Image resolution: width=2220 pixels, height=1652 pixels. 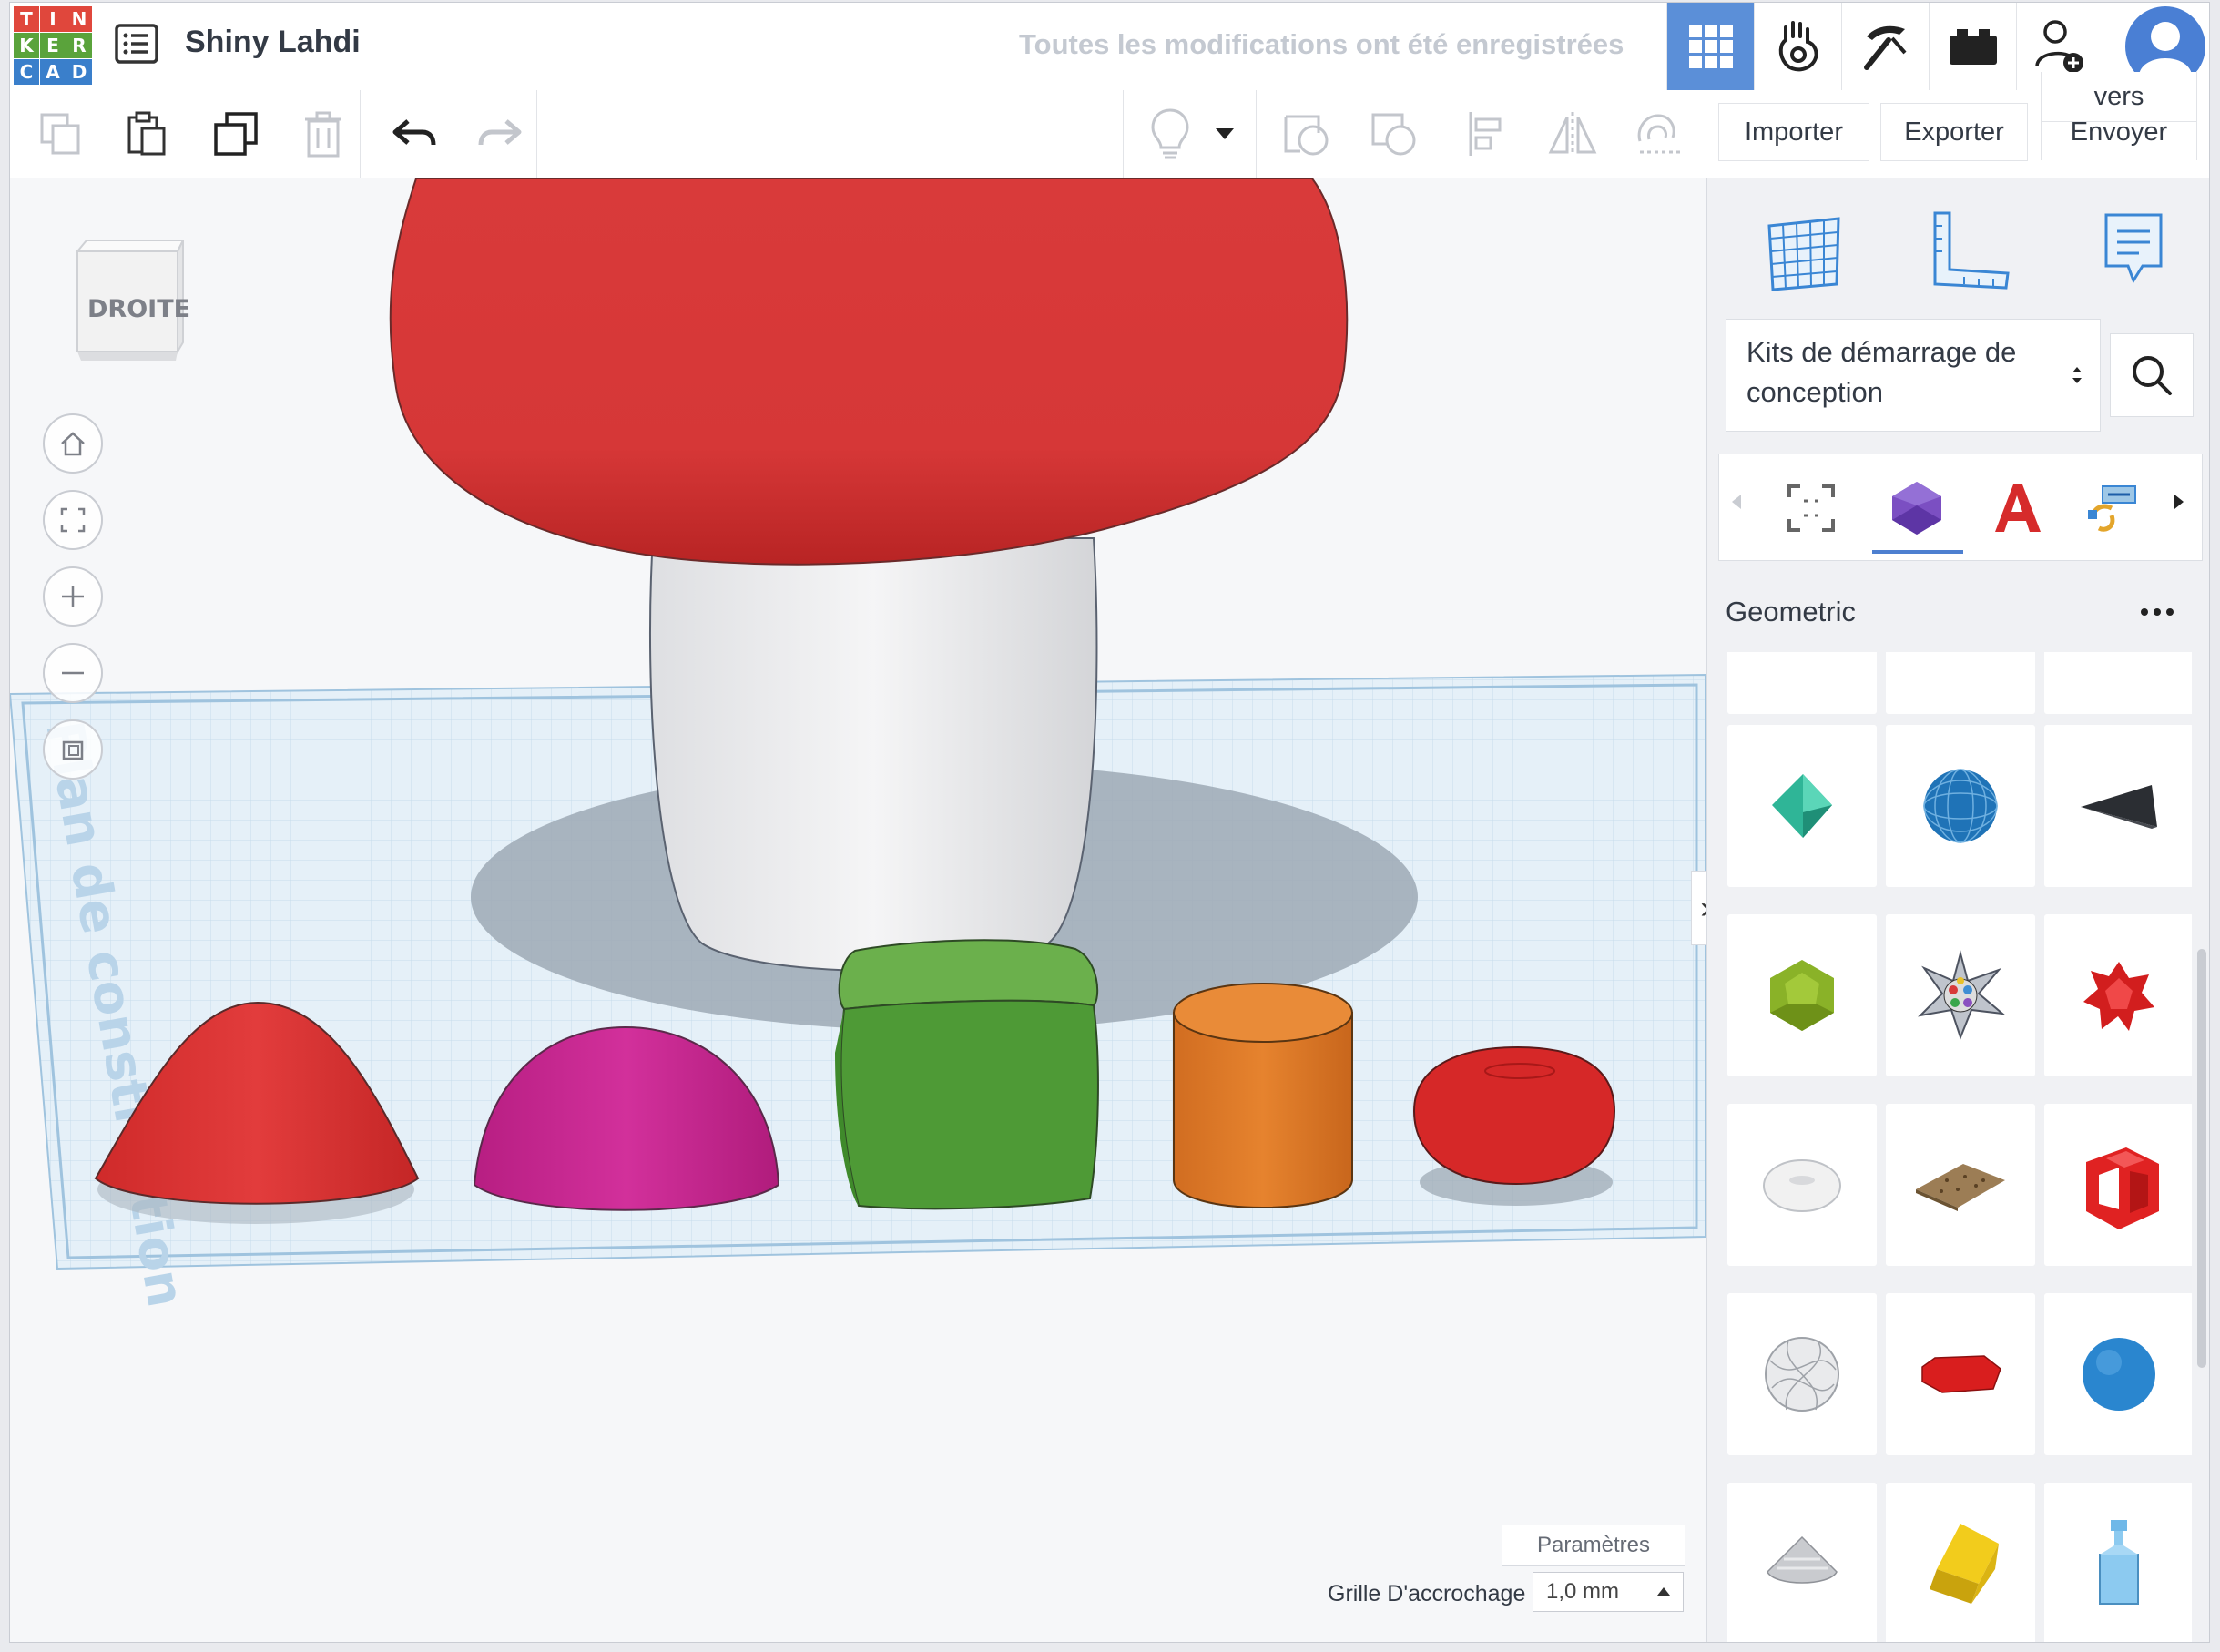 I want to click on circuits-button, so click(x=1973, y=46).